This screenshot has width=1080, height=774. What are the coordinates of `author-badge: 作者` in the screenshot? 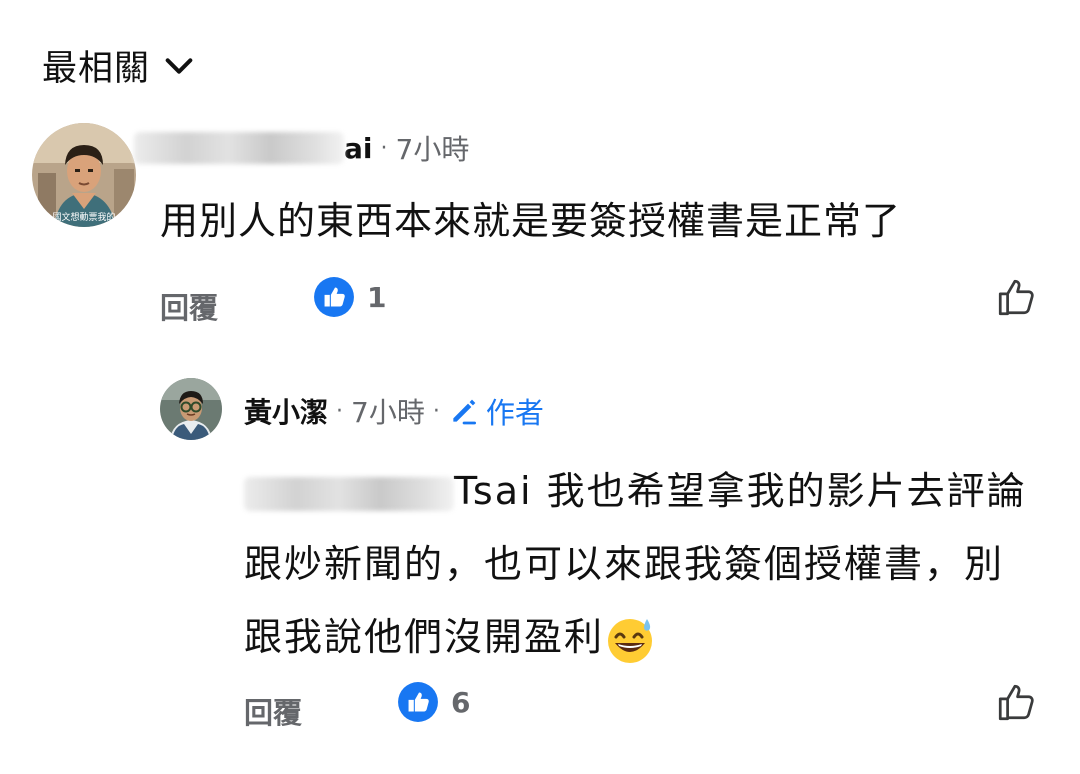 It's located at (496, 411).